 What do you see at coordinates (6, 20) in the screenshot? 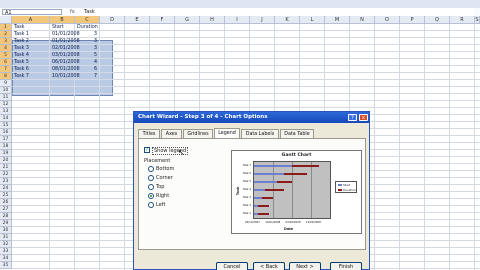
I see `select-all-corner` at bounding box center [6, 20].